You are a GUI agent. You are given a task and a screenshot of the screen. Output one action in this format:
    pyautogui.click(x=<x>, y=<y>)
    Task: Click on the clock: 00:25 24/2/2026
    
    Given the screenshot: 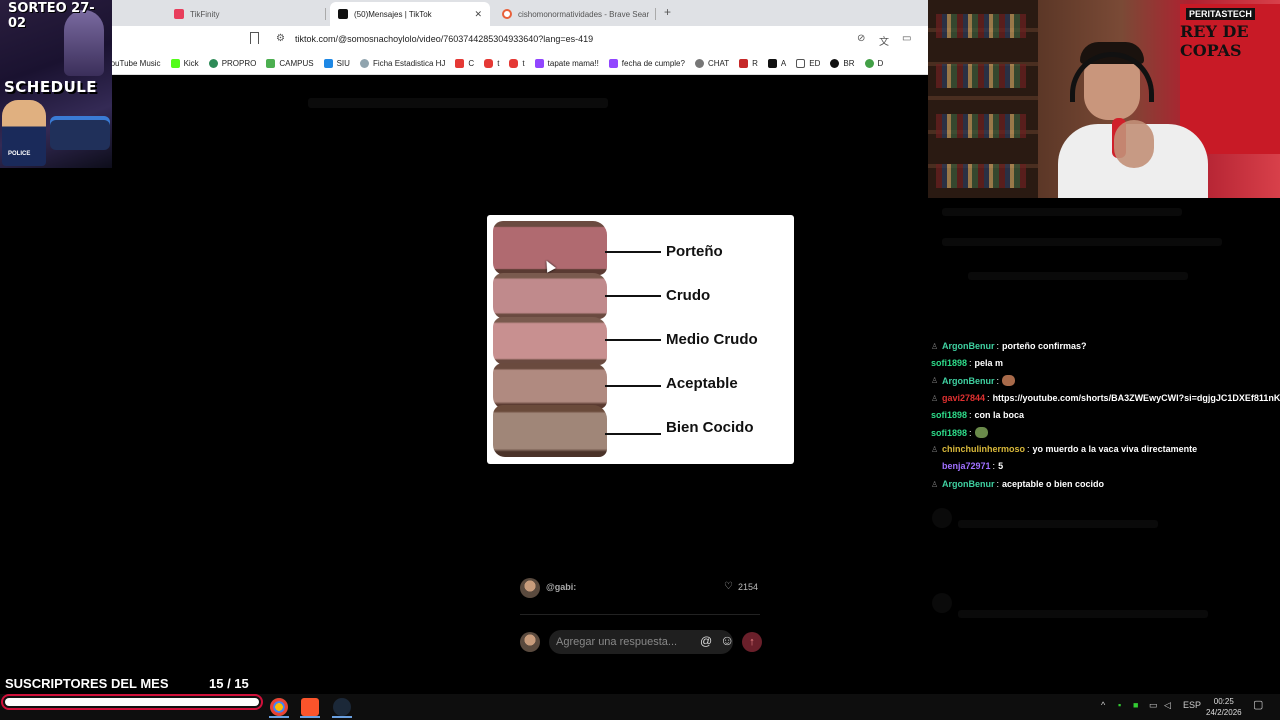 What is the action you would take?
    pyautogui.click(x=1224, y=707)
    